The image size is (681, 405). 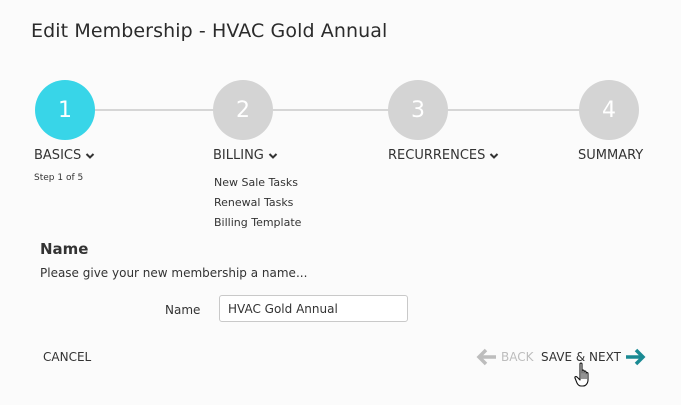 I want to click on step-number: 3, so click(x=418, y=110).